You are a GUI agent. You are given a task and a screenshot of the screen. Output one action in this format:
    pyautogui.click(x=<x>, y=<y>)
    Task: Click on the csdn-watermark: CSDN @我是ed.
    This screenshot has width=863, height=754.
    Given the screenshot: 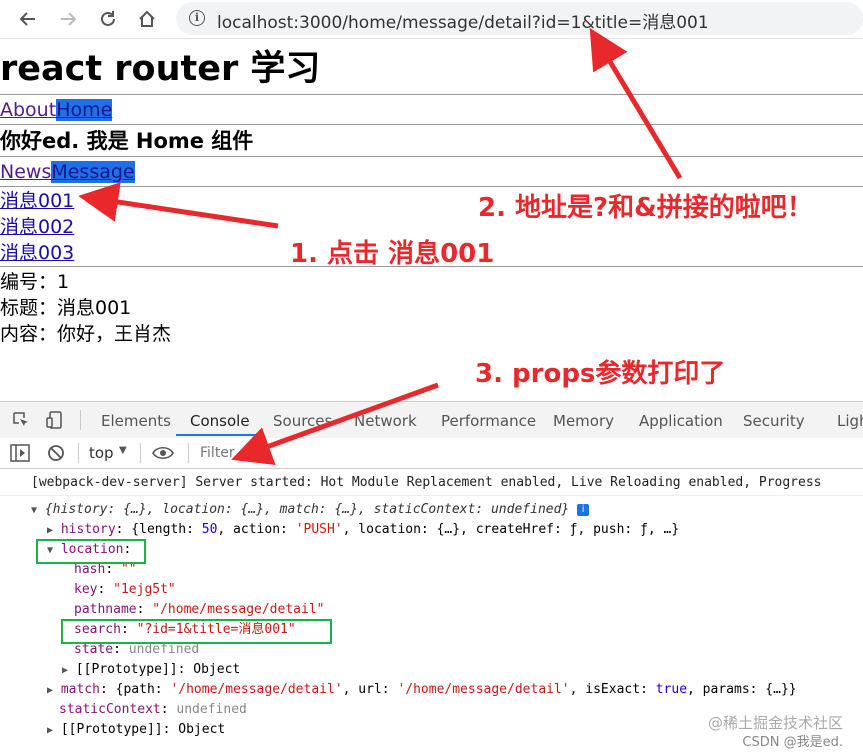 What is the action you would take?
    pyautogui.click(x=792, y=742)
    